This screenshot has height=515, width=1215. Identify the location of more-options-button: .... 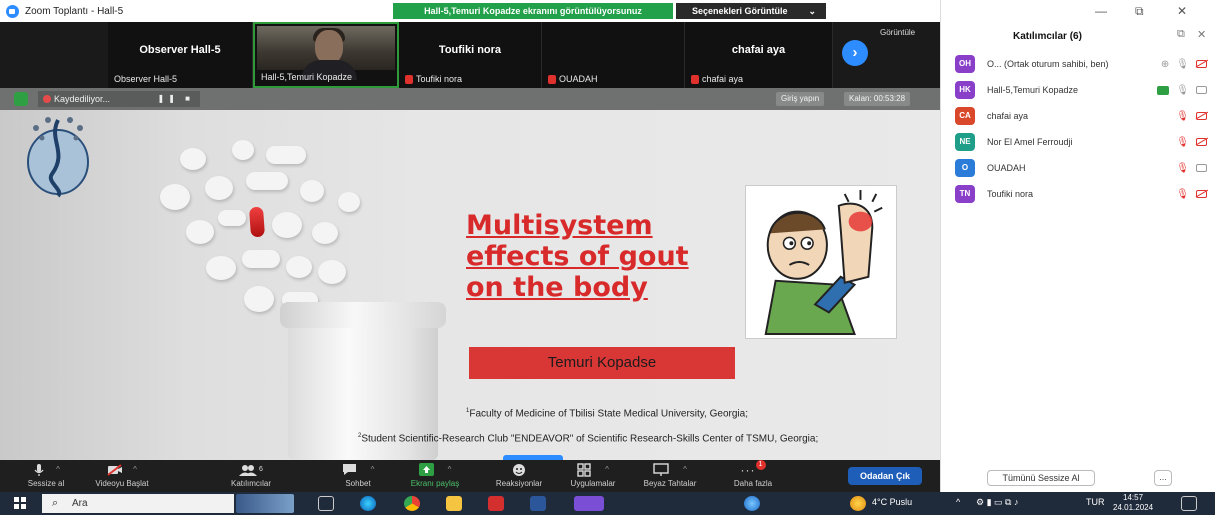
(1163, 478).